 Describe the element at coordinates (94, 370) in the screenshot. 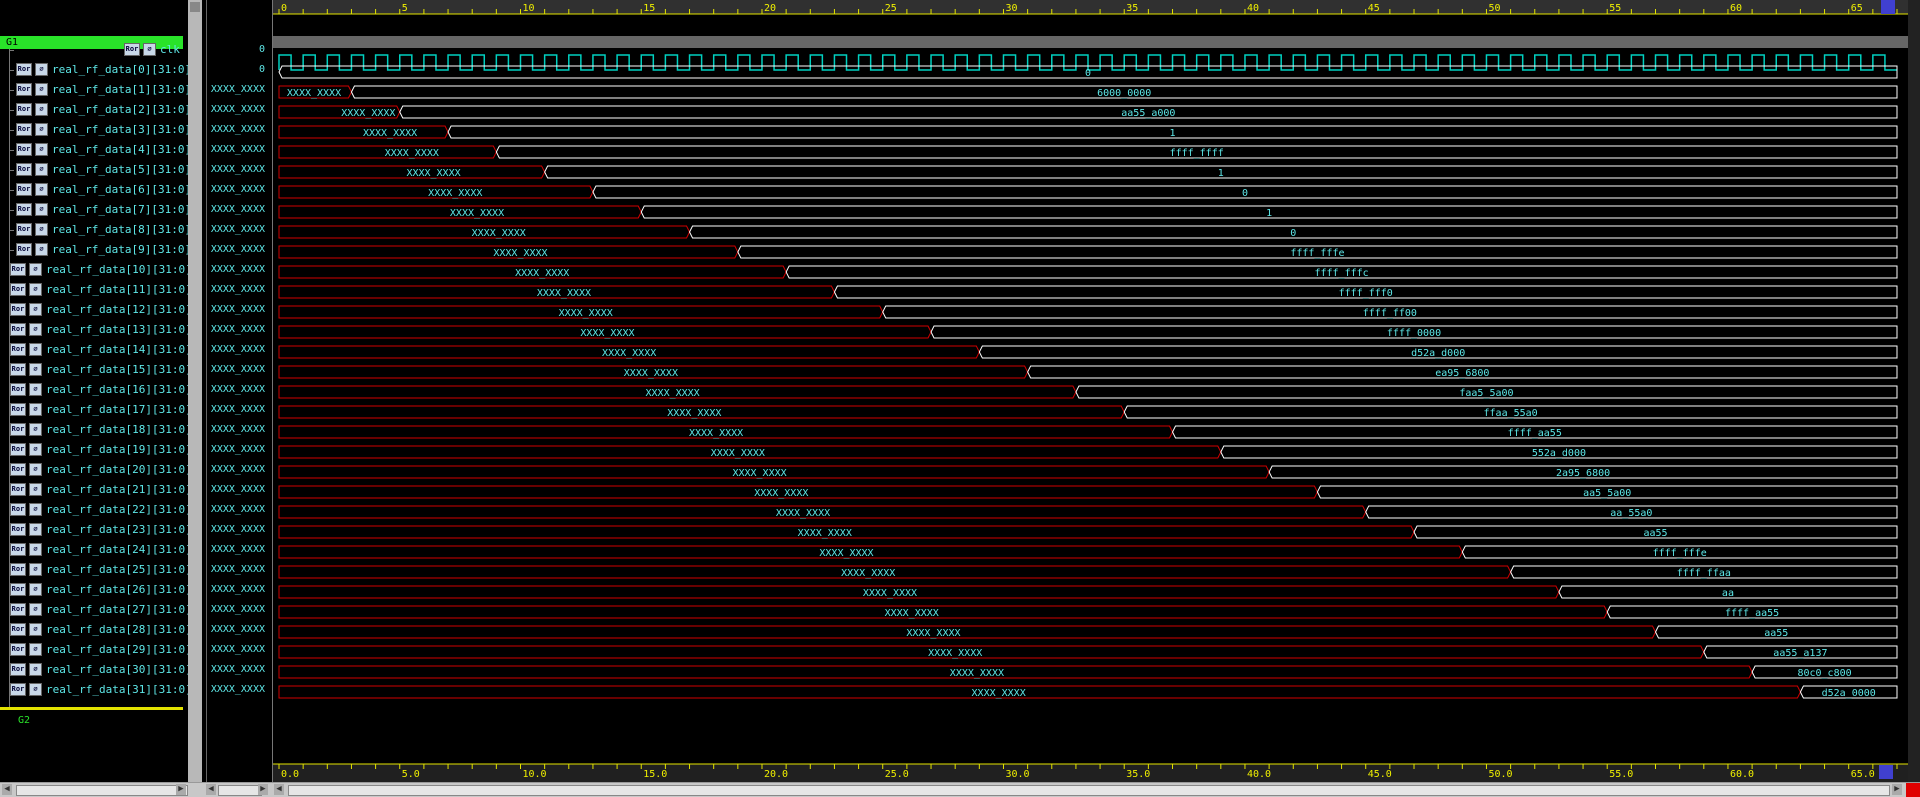

I see `signal-row-15: Ror ∅ real_rf_data[15][31:0]` at that location.